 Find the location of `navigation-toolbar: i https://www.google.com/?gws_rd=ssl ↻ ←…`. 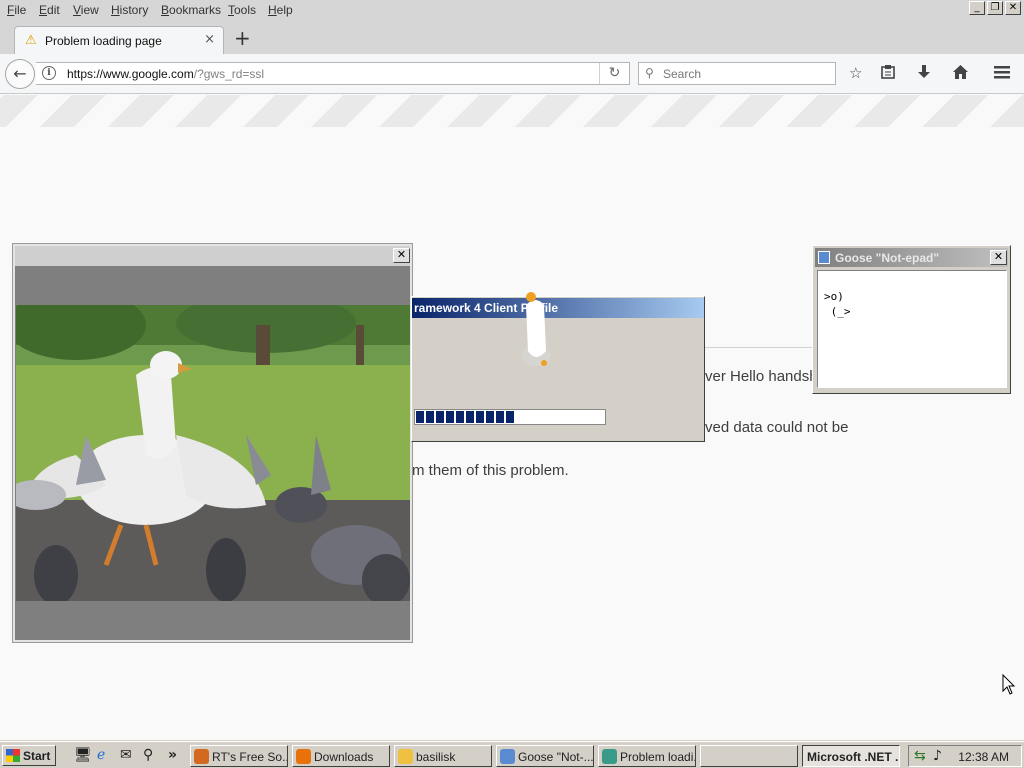

navigation-toolbar: i https://www.google.com/?gws_rd=ssl ↻ ←… is located at coordinates (512, 74).